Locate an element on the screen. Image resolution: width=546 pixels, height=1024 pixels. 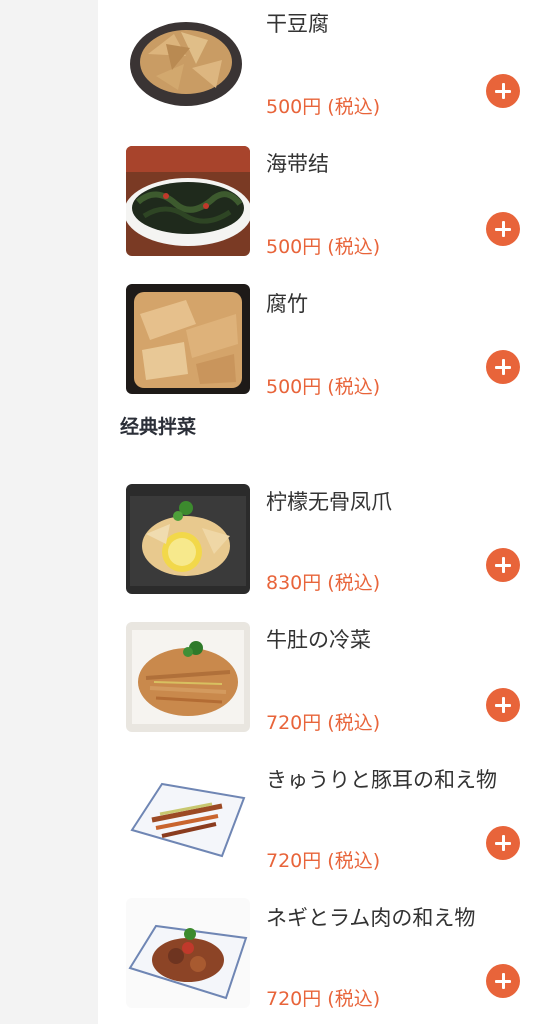
item-name: 柠檬无骨凤爪 is located at coordinates (329, 502).